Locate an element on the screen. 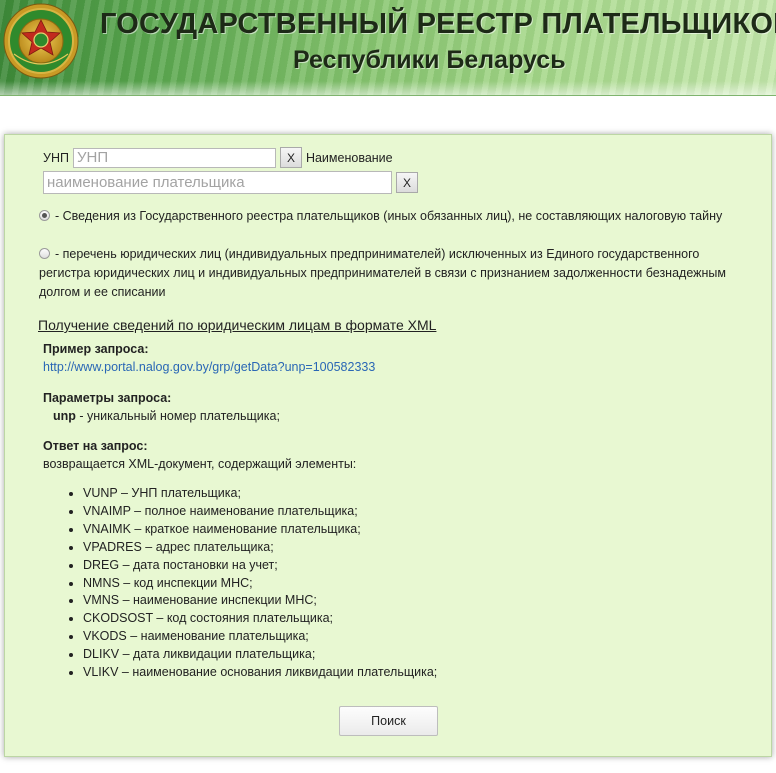 The height and width of the screenshot is (773, 776). params-heading: Параметры запроса: is located at coordinates (107, 398).